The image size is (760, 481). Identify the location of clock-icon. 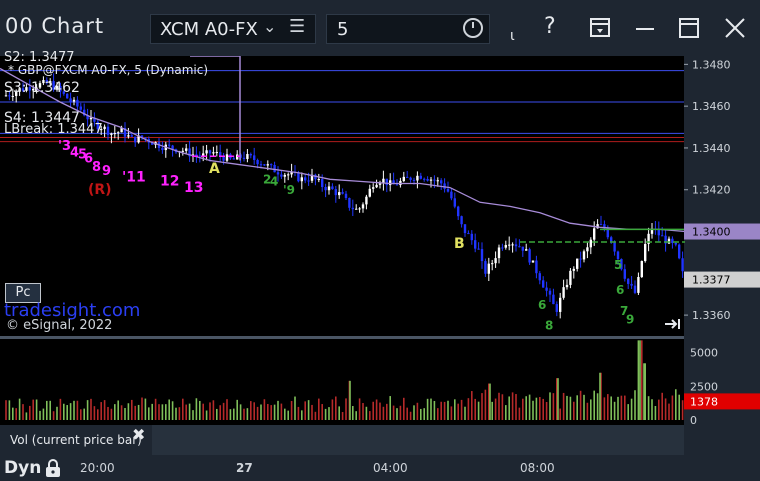
(473, 28).